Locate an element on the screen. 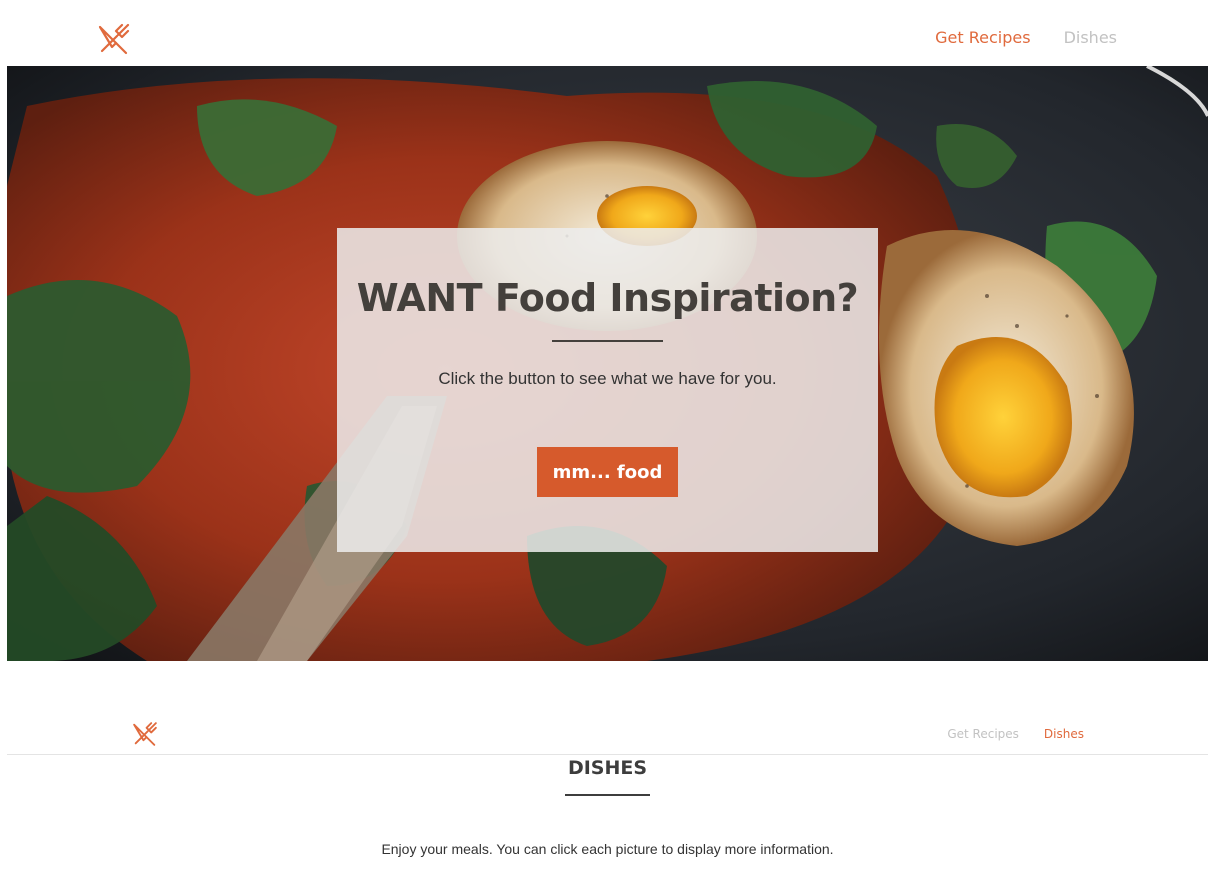 Image resolution: width=1230 pixels, height=870 pixels. nav-get-recipes: Get Recipes is located at coordinates (982, 38).